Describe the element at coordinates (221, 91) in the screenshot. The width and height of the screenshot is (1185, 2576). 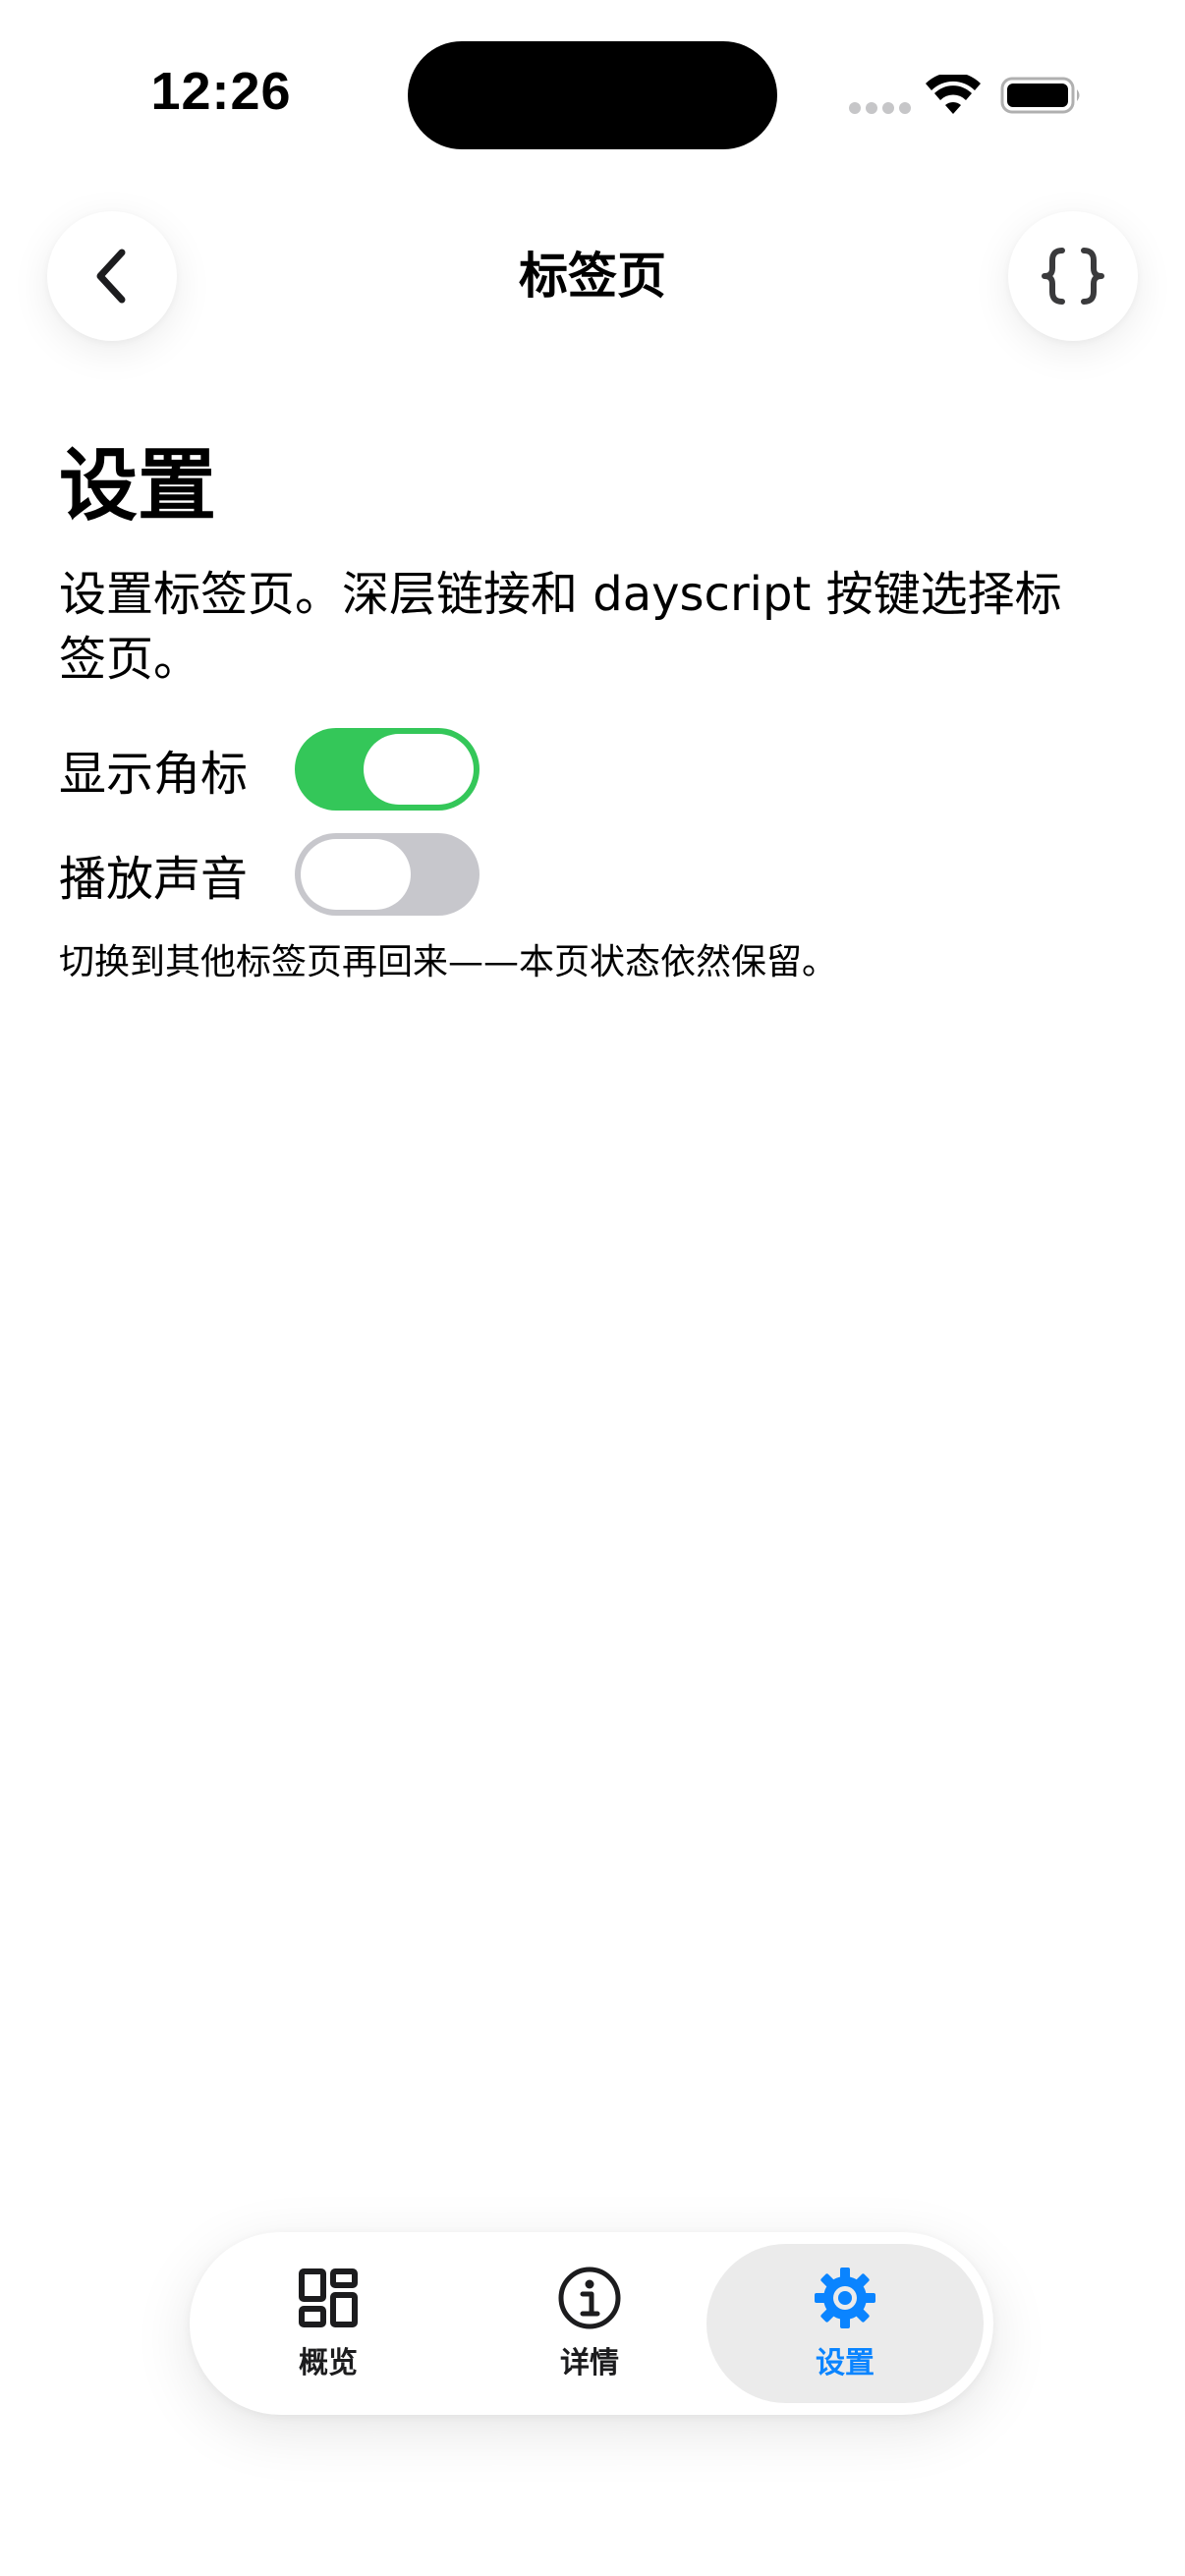
I see `status-time: 12:26` at that location.